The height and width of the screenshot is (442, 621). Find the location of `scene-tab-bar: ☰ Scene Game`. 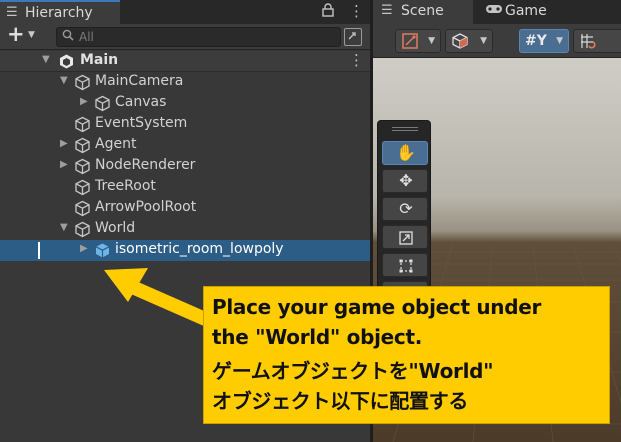

scene-tab-bar: ☰ Scene Game is located at coordinates (497, 12).